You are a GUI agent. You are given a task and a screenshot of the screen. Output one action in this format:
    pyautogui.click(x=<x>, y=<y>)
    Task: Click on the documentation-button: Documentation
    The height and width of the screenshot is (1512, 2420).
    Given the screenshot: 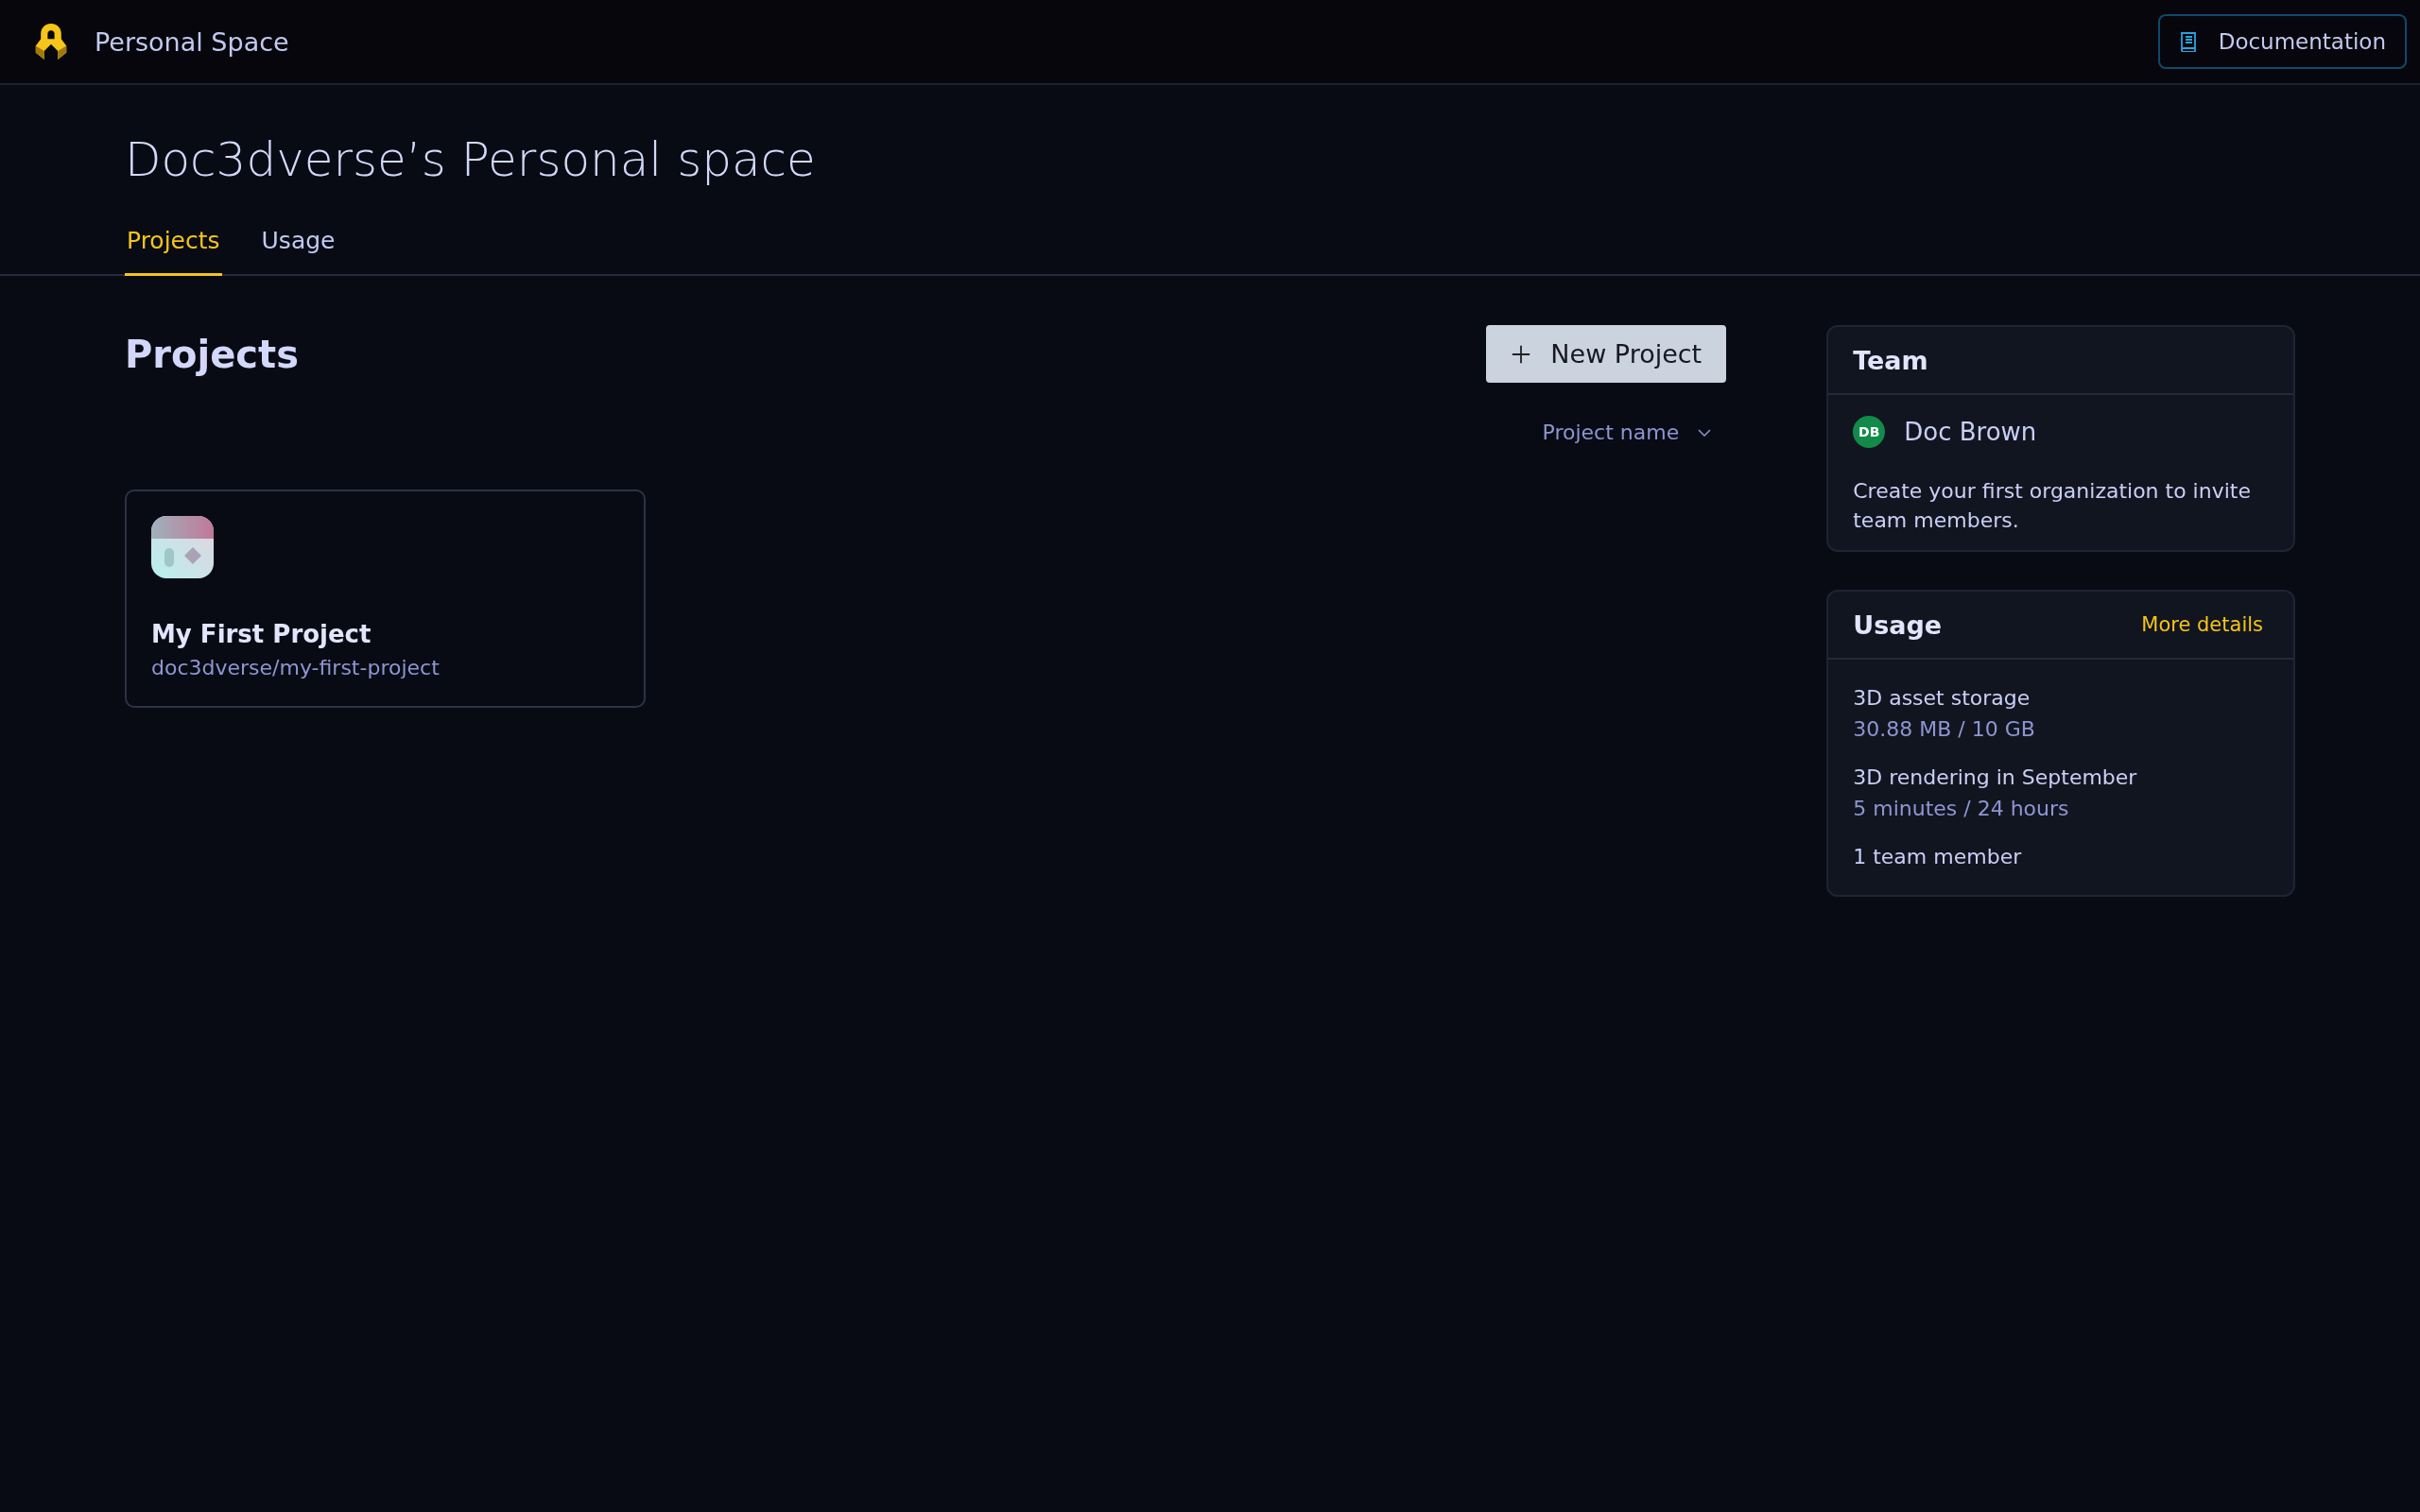 What is the action you would take?
    pyautogui.click(x=2282, y=41)
    